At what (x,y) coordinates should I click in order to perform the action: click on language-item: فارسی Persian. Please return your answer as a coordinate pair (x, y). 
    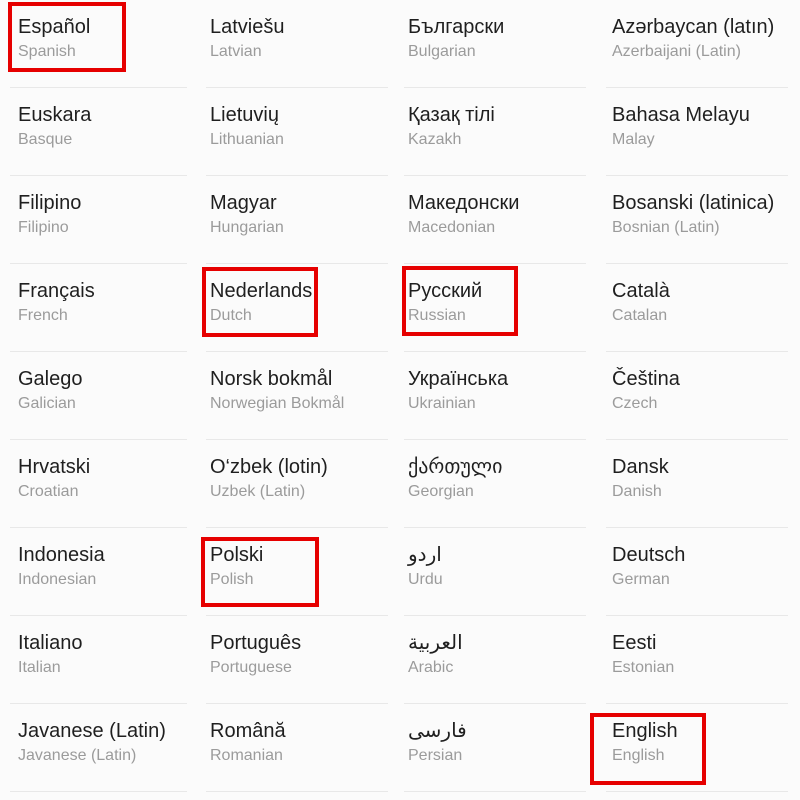
    Looking at the image, I should click on (500, 748).